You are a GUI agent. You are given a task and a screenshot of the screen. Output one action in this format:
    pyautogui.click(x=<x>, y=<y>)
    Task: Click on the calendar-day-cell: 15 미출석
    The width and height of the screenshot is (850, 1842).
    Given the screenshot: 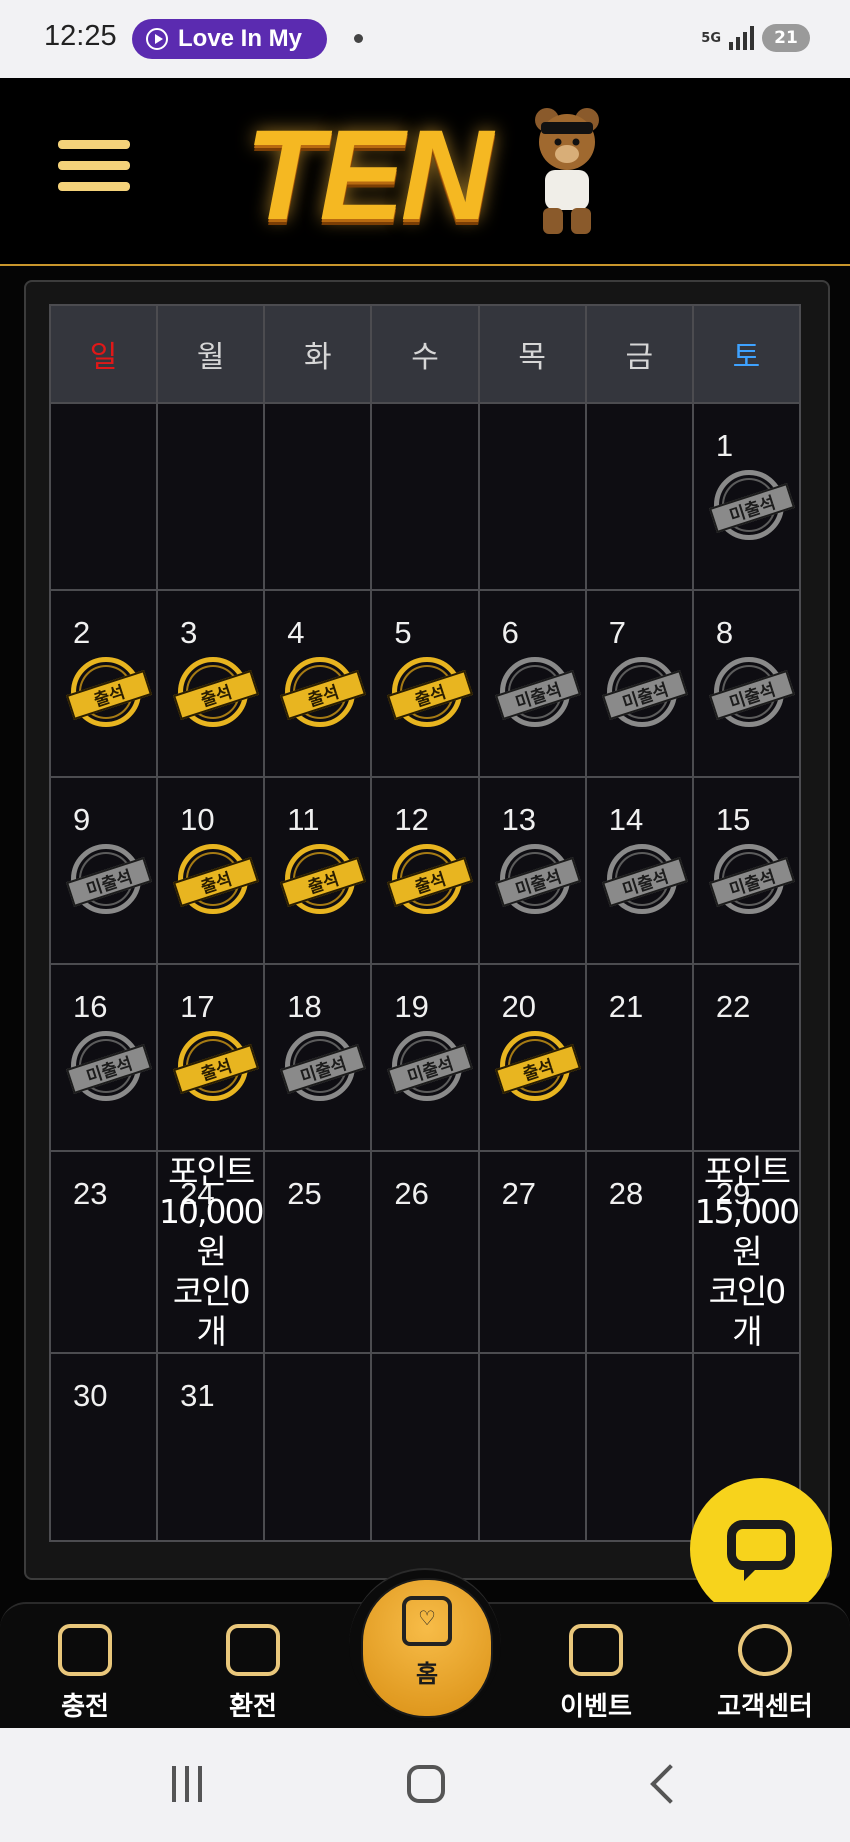 What is the action you would take?
    pyautogui.click(x=746, y=870)
    